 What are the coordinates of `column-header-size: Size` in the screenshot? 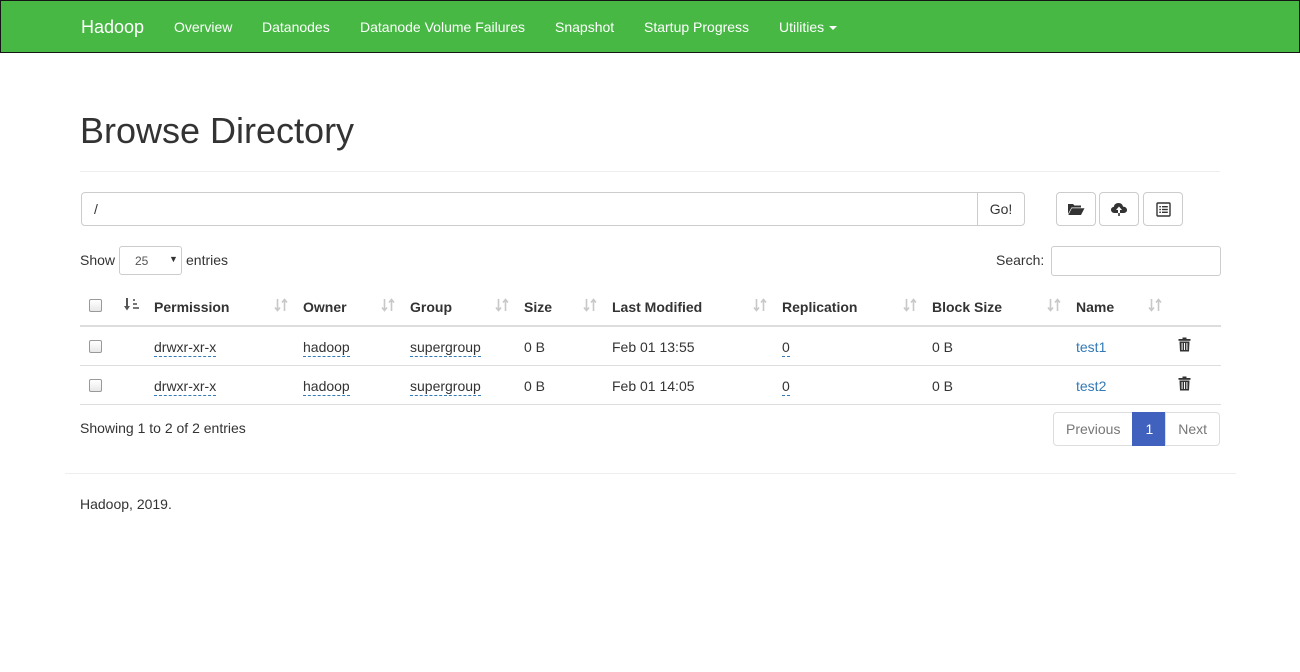 It's located at (538, 307).